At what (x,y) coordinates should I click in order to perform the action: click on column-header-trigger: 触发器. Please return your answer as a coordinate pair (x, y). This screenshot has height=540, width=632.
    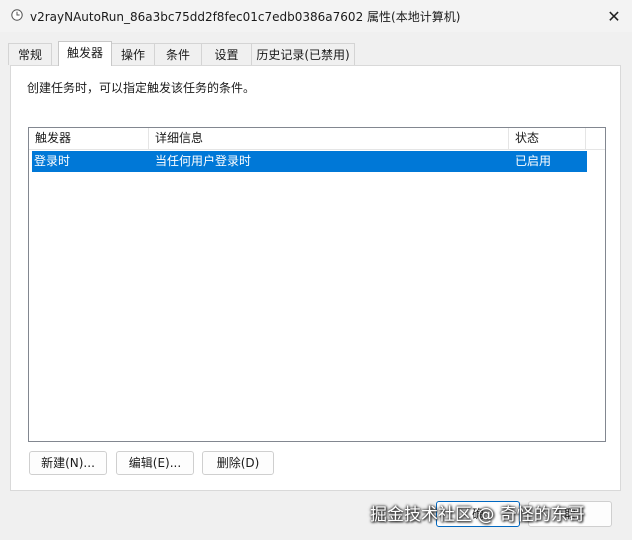
    Looking at the image, I should click on (89, 138).